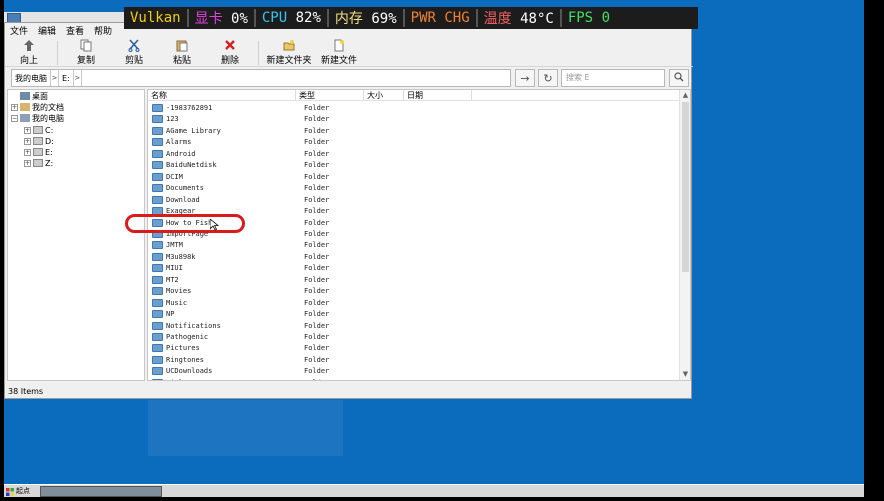 This screenshot has width=884, height=501. What do you see at coordinates (414, 337) in the screenshot?
I see `file-row: Pathogenic Folder` at bounding box center [414, 337].